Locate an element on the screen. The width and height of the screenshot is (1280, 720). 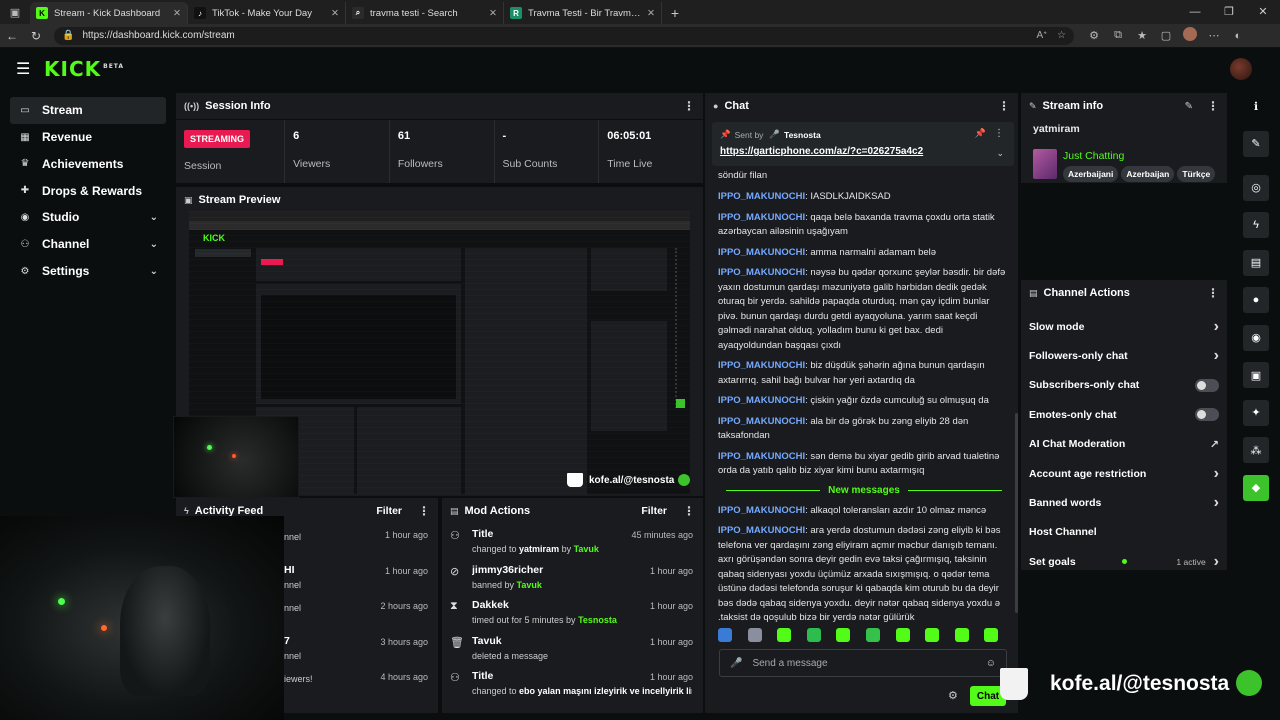
browser-tab-0: K Stream - Kick Dashboard ✕ is located at coordinates (109, 13).